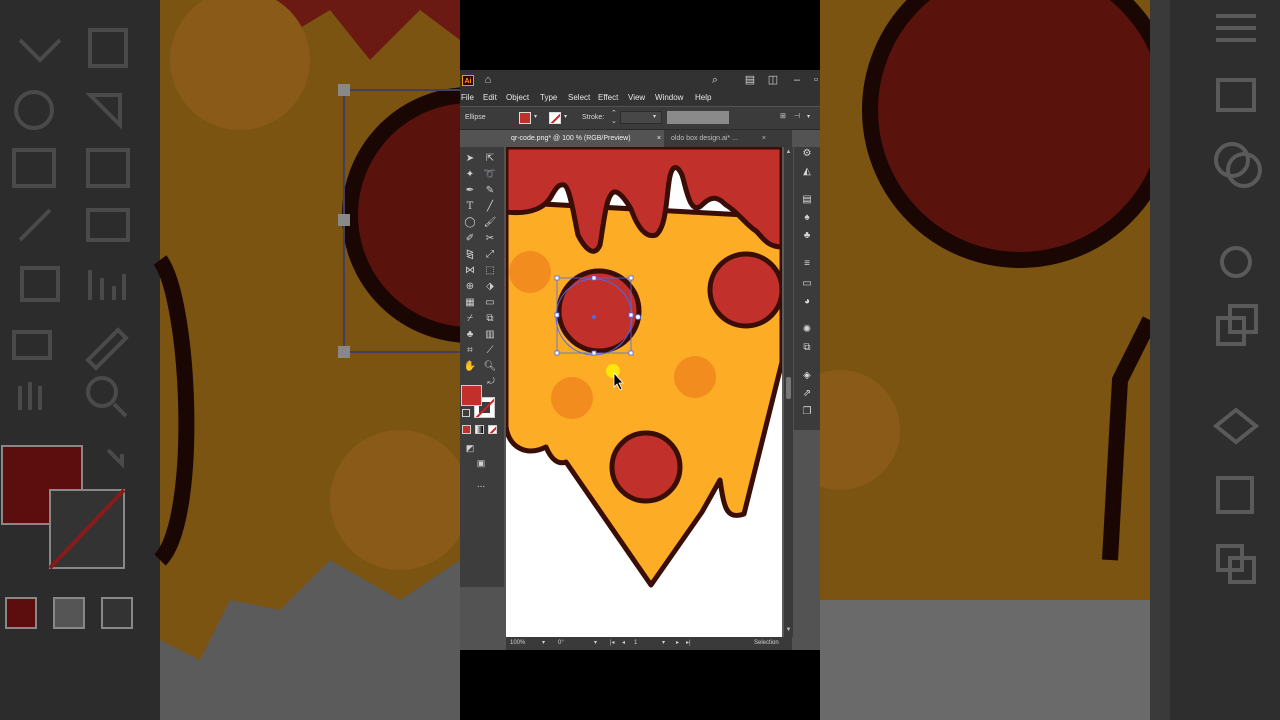 The height and width of the screenshot is (720, 1280). I want to click on minimize-icon: –, so click(797, 80).